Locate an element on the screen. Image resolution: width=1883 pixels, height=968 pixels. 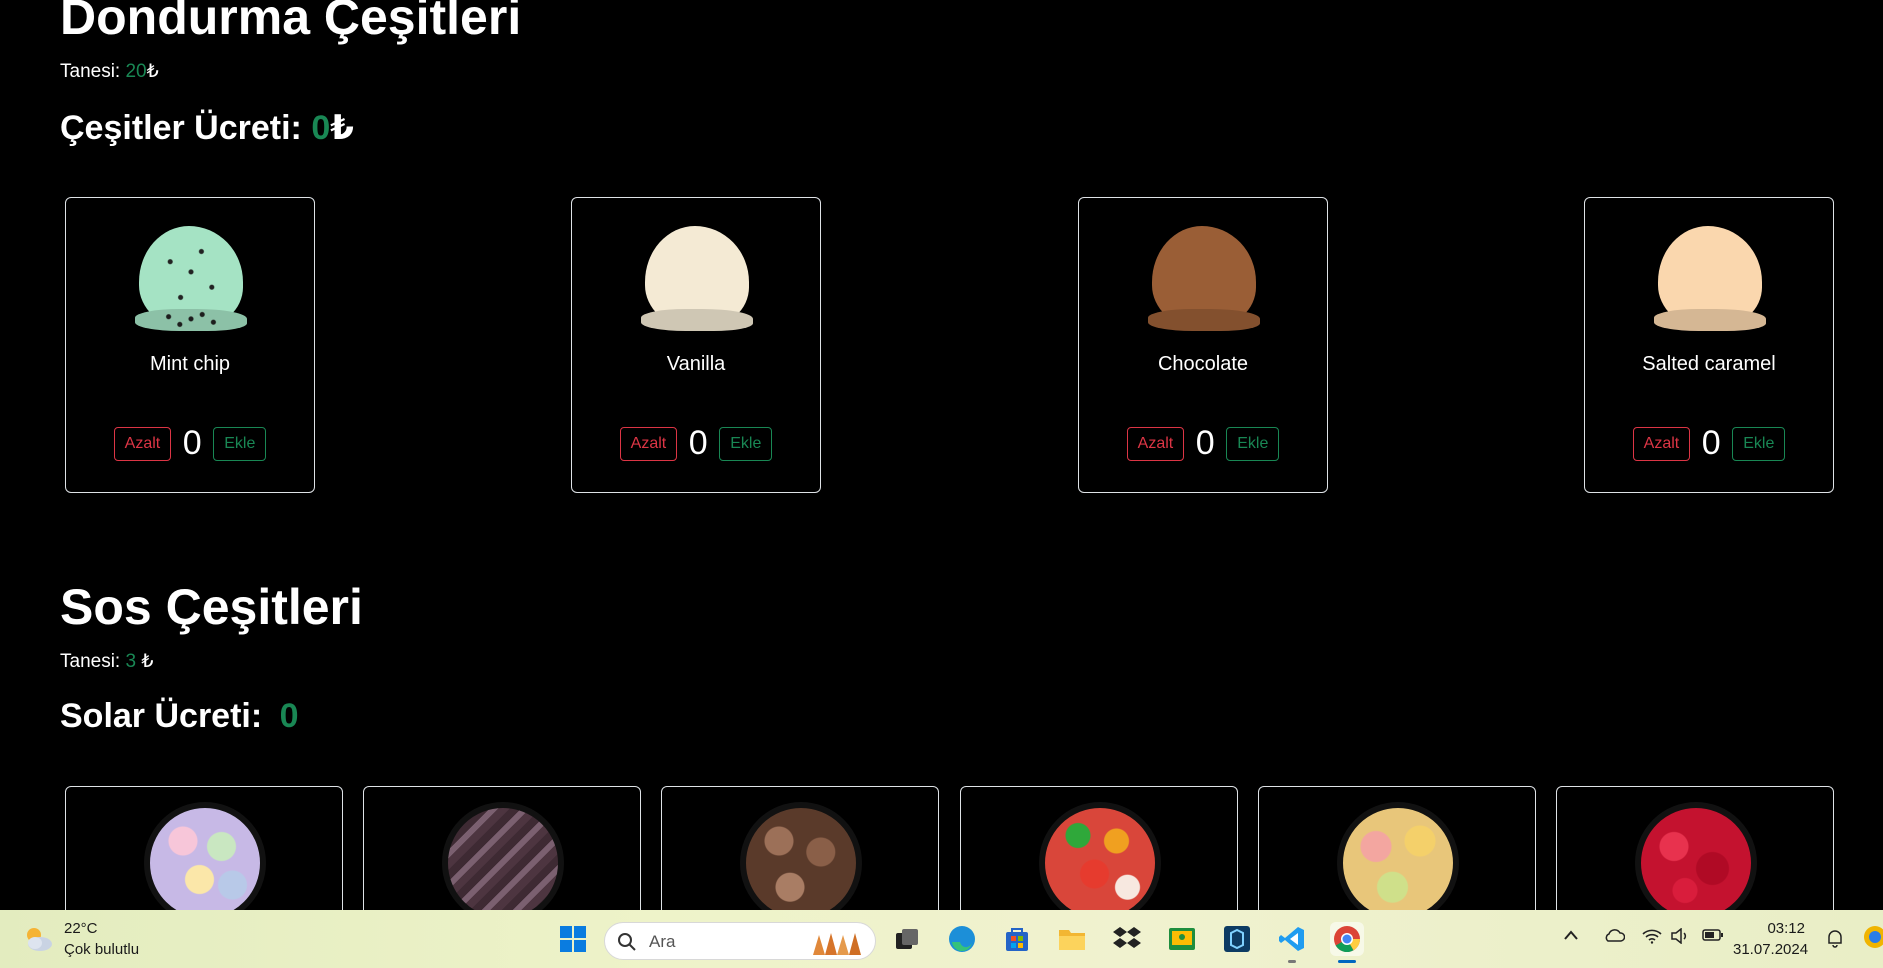
chrome-active-indicator is located at coordinates (1347, 961).